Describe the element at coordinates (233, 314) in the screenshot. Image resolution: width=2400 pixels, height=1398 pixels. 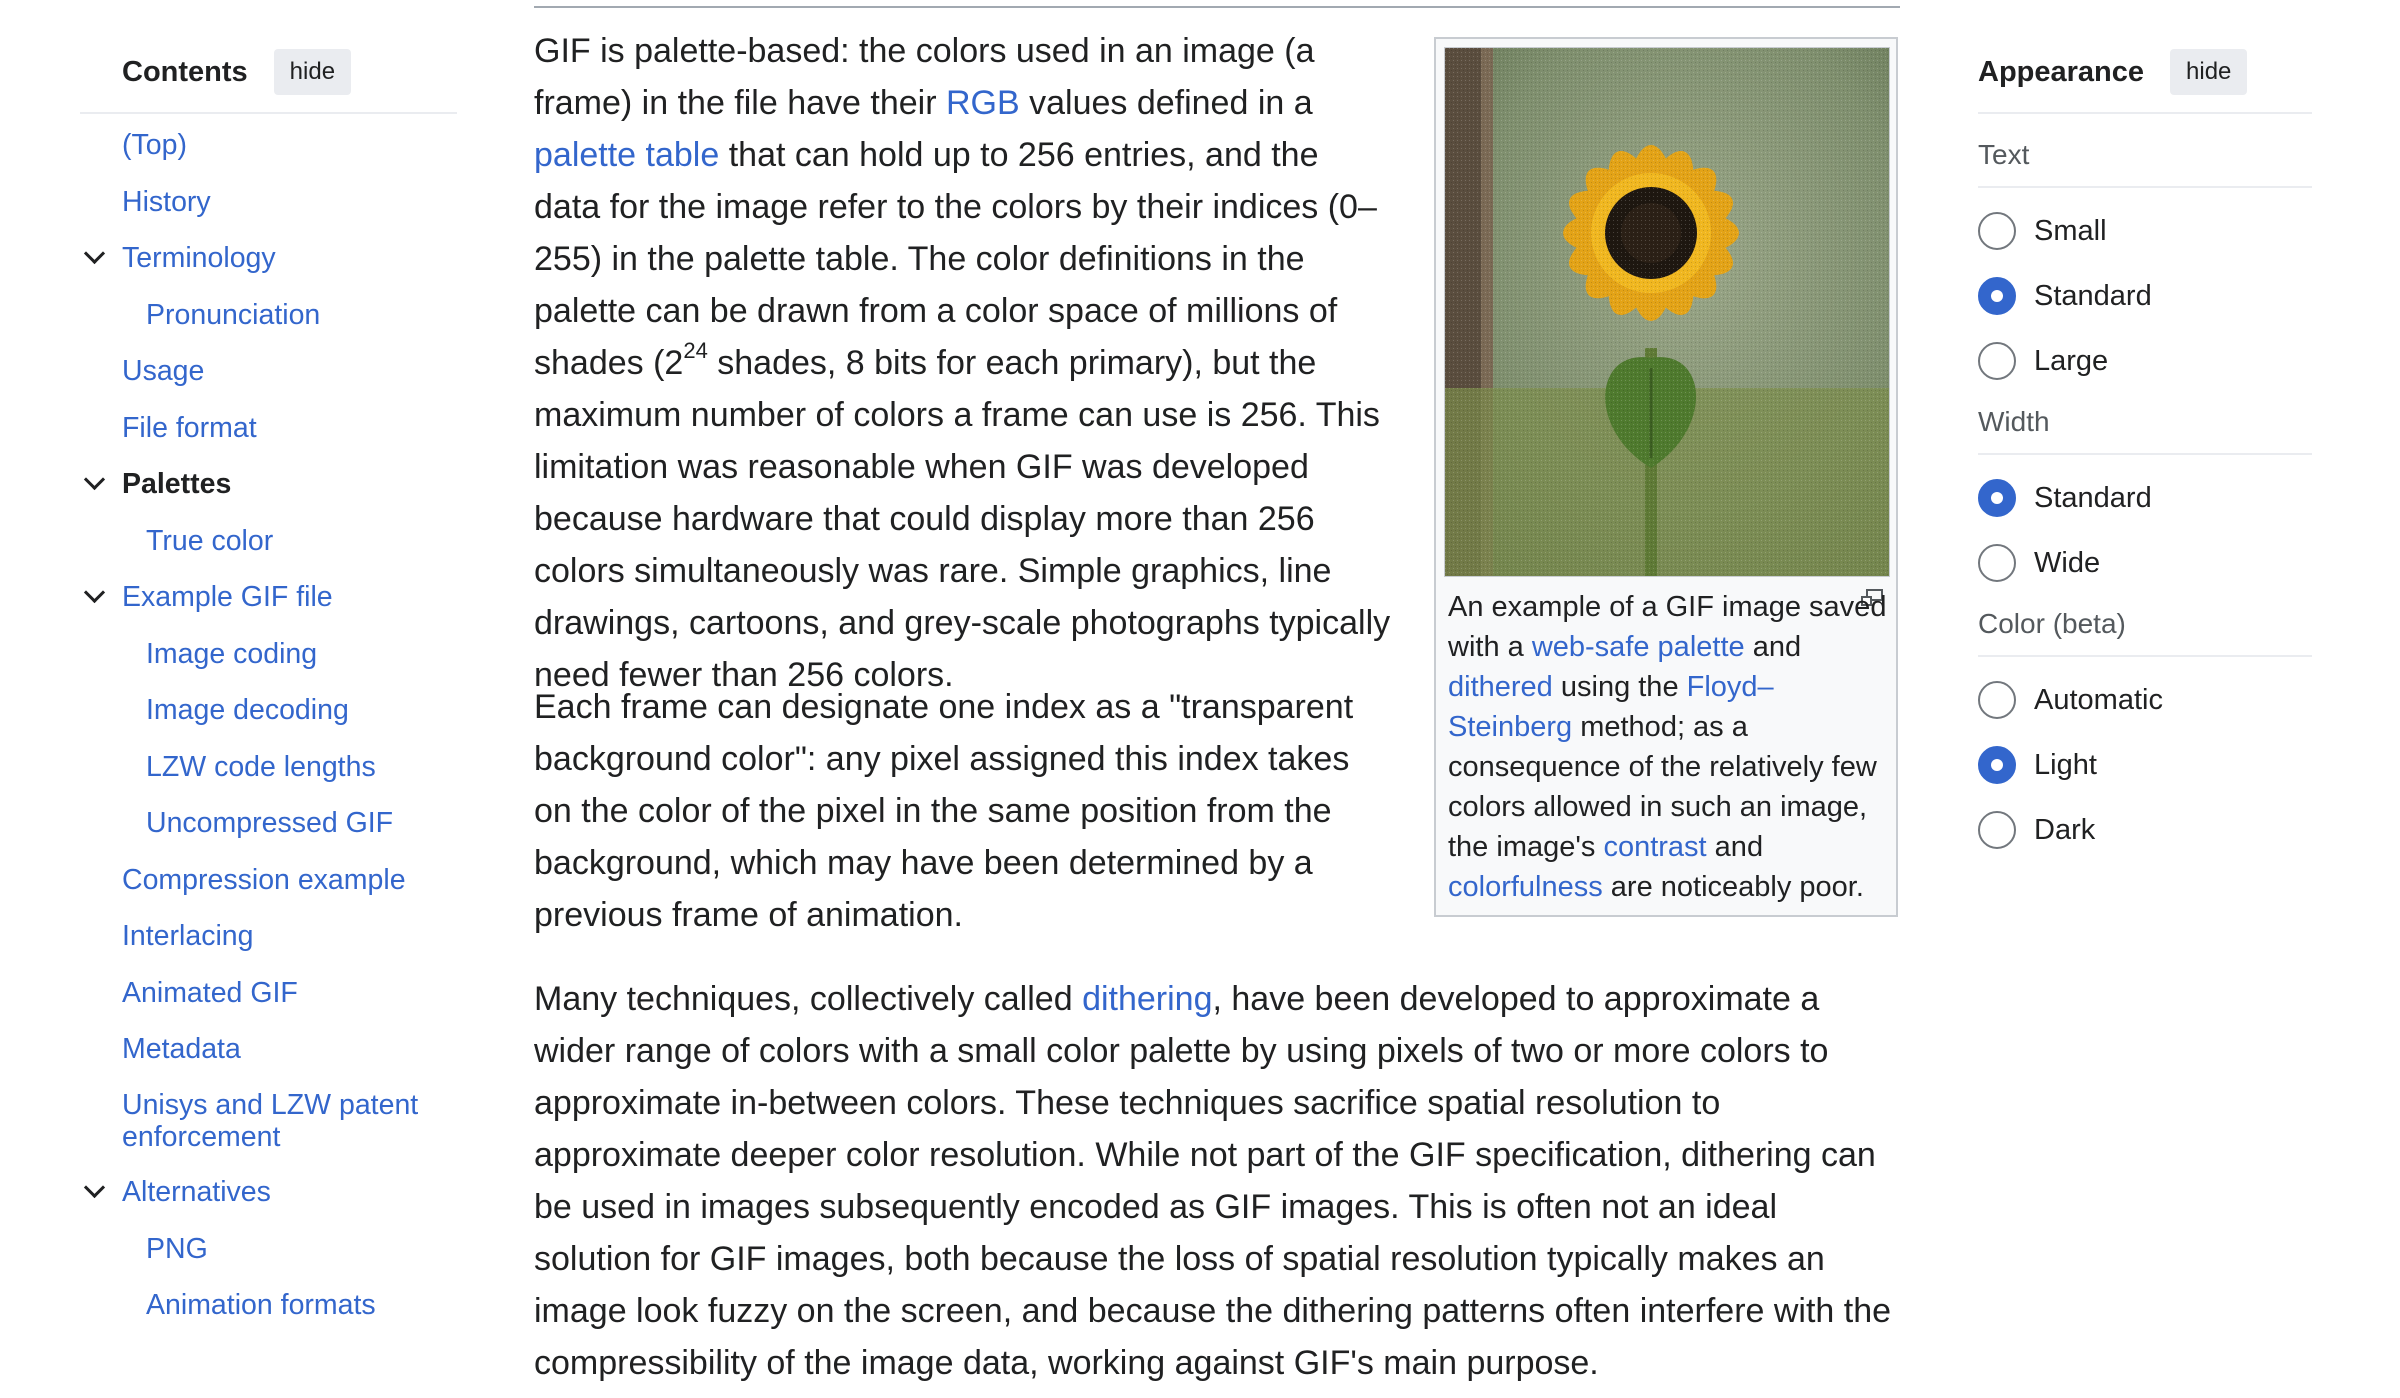
I see `toc-item-label: Pronunciation` at that location.